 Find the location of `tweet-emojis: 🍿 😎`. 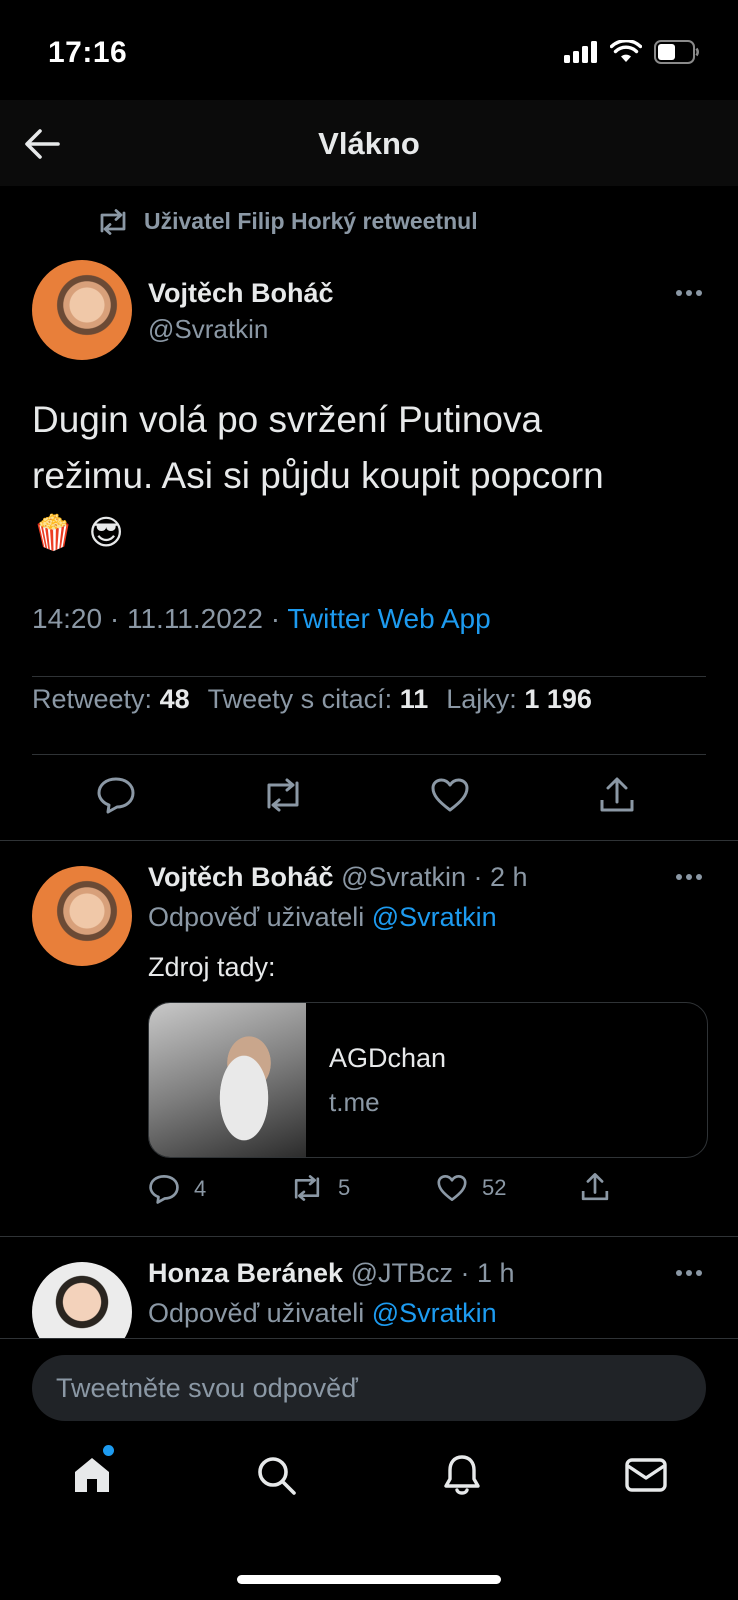

tweet-emojis: 🍿 😎 is located at coordinates (372, 532).